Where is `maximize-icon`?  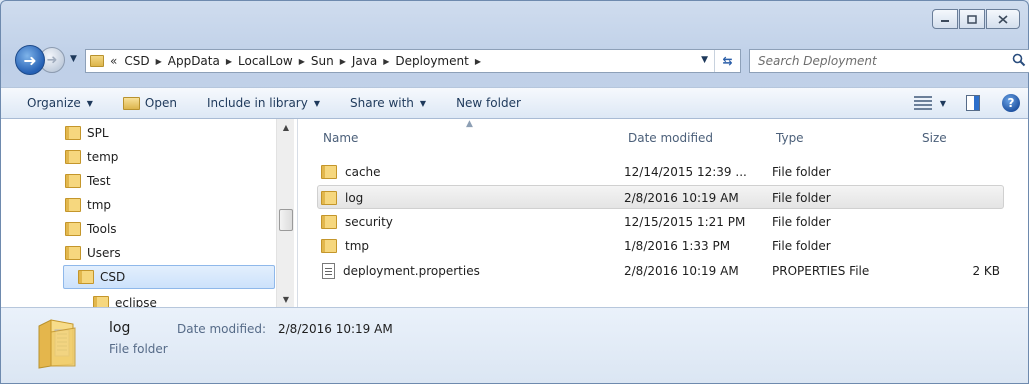 maximize-icon is located at coordinates (972, 19).